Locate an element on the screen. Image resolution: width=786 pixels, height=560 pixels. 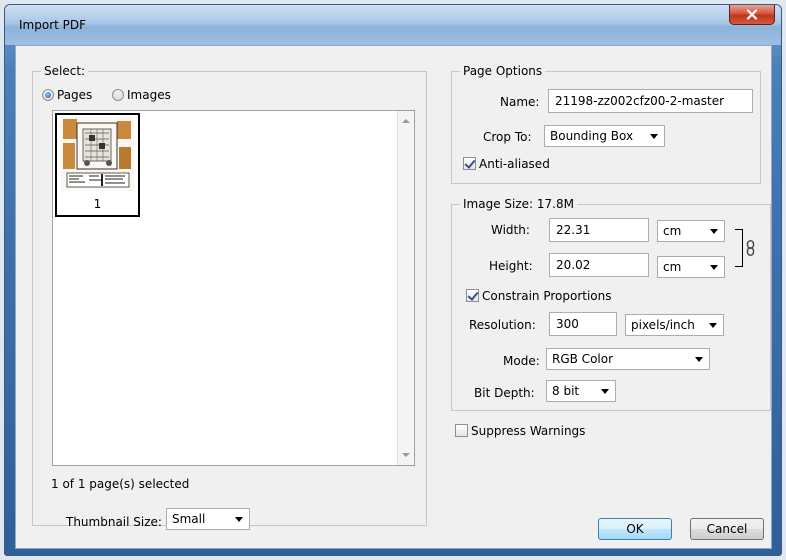
select-legend: Select: is located at coordinates (65, 71).